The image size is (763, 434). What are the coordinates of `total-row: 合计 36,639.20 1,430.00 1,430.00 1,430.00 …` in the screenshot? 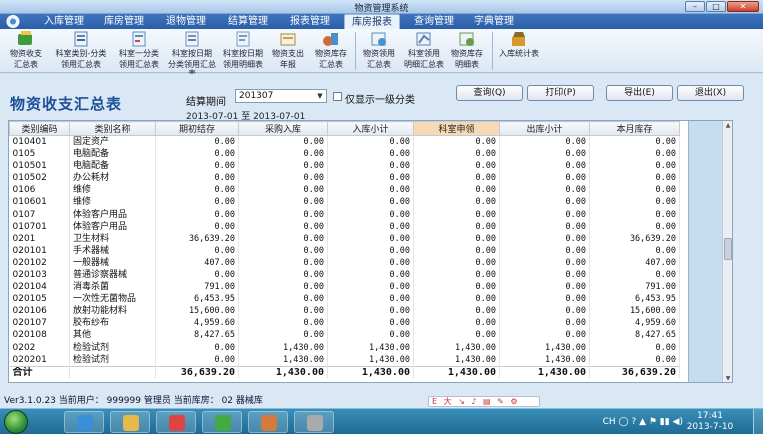 It's located at (344, 372).